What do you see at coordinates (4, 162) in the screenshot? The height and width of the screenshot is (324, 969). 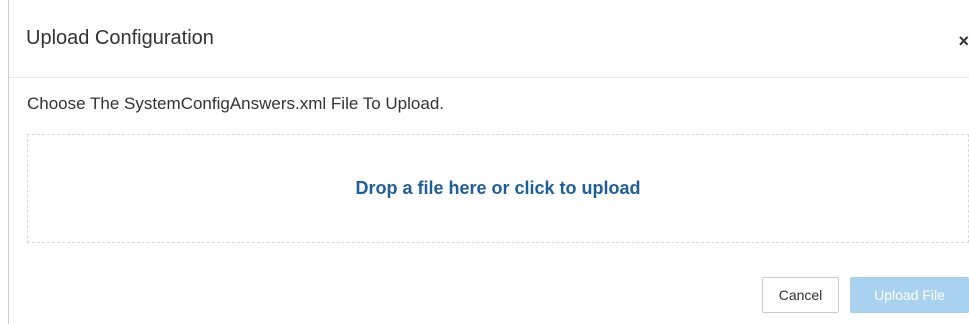 I see `background-edge` at bounding box center [4, 162].